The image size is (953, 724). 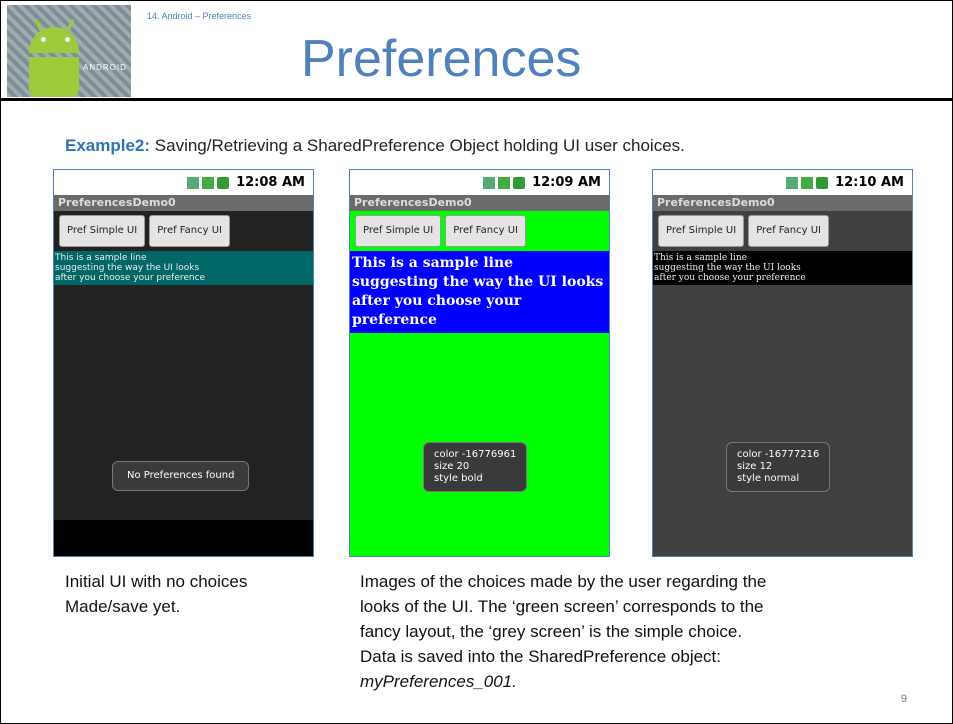 I want to click on antenna-right, so click(x=70, y=25).